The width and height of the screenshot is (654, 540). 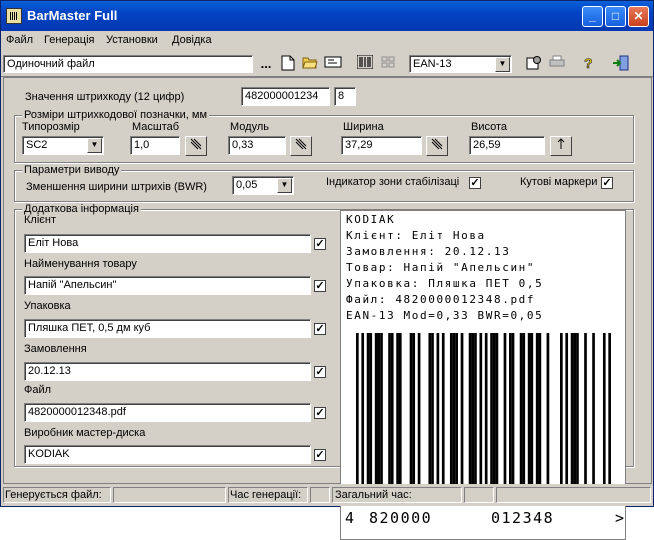 I want to click on preview-line: EAN-13 Mod=0,33 BWR=0,05, so click(x=445, y=315).